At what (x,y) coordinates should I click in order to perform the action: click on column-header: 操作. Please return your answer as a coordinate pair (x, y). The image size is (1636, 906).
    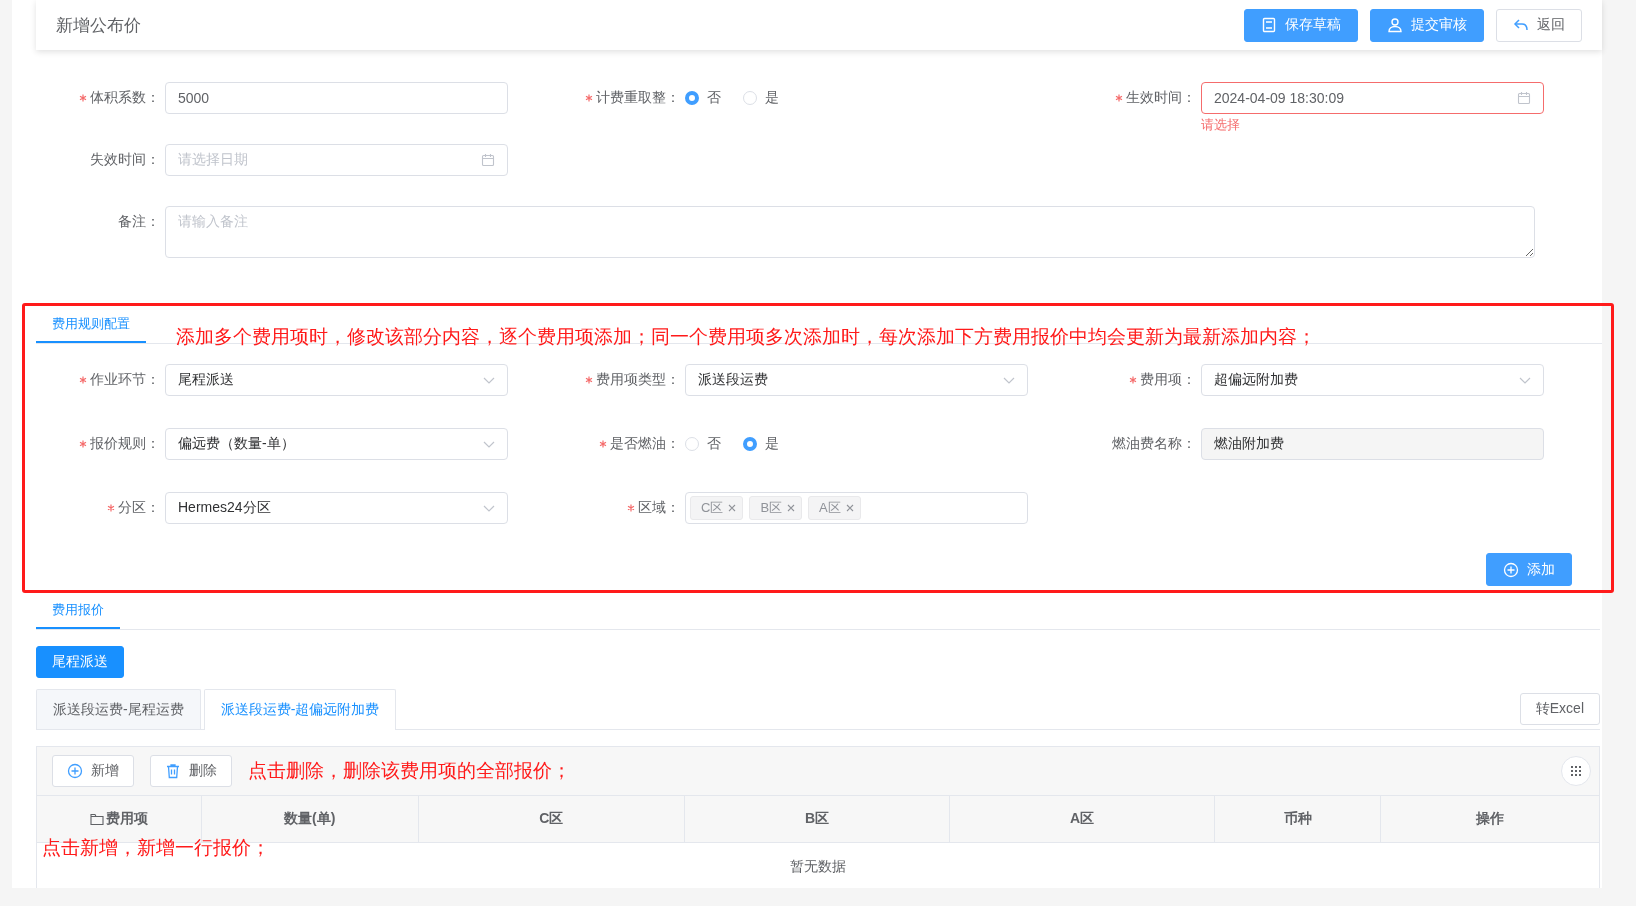
    Looking at the image, I should click on (1490, 818).